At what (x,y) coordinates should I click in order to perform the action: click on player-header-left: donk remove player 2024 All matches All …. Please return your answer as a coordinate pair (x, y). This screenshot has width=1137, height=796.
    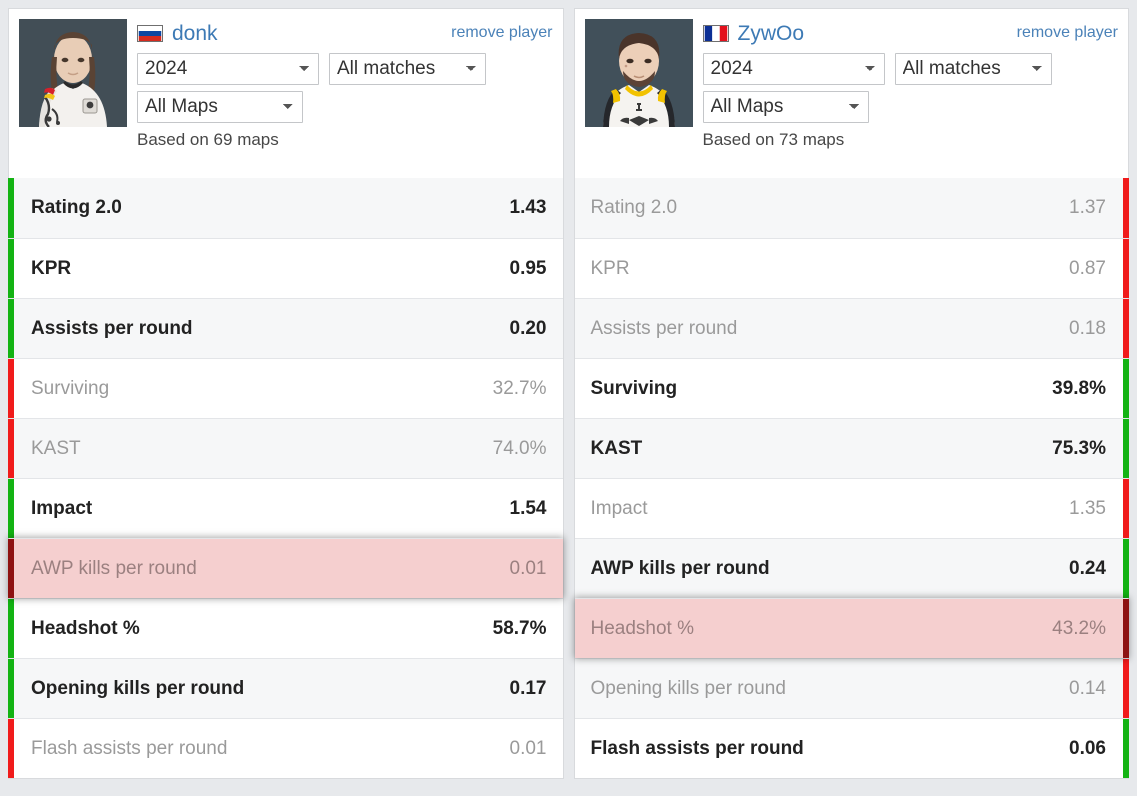
    Looking at the image, I should click on (286, 93).